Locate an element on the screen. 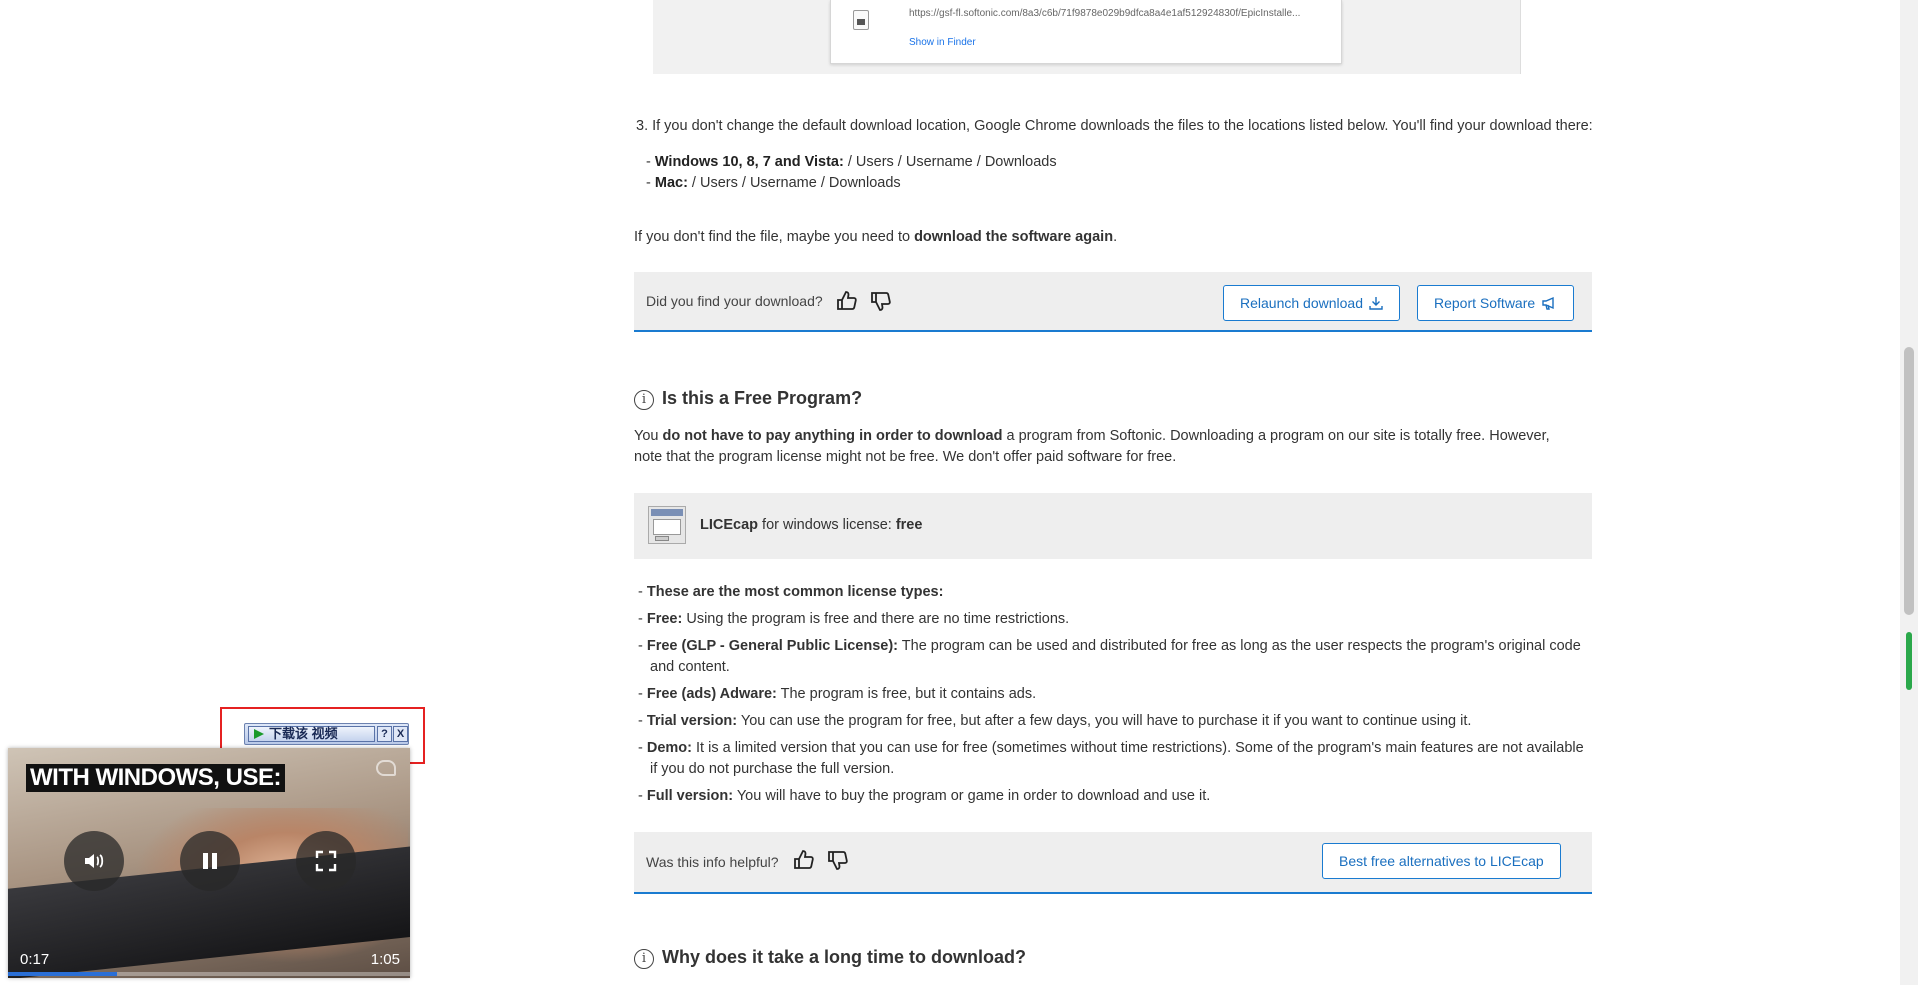  video-caption: WITH WINDOWS, USE: is located at coordinates (155, 778).